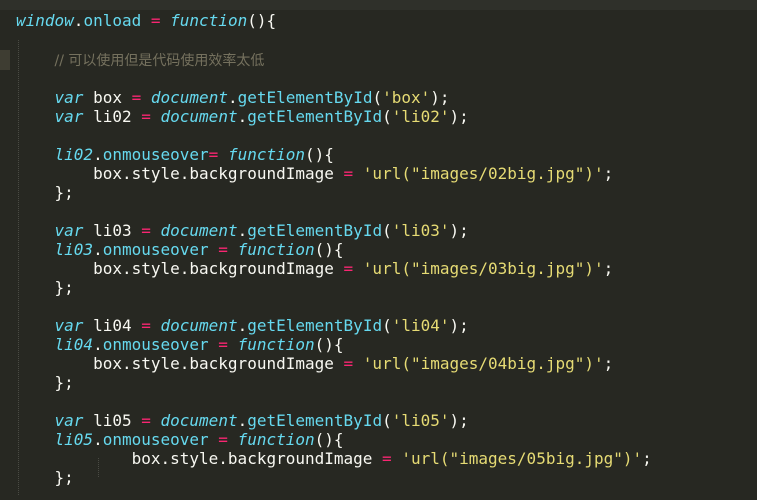 This screenshot has width=757, height=500. What do you see at coordinates (483, 173) in the screenshot?
I see `code-token: 'url("images/02big.jpg")'` at bounding box center [483, 173].